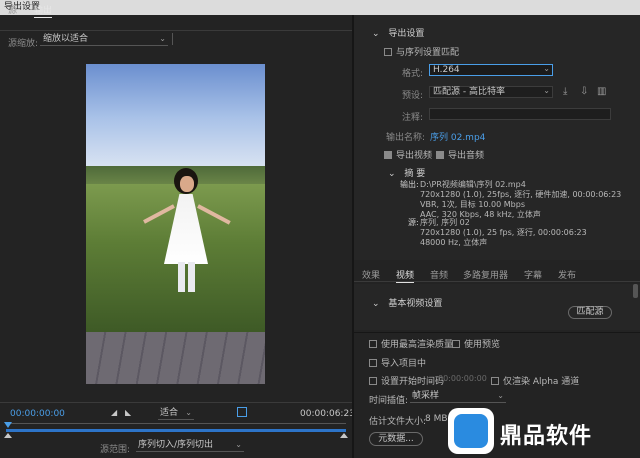 Image resolution: width=640 pixels, height=458 pixels. I want to click on export-video-checkbox: 导出视频, so click(408, 154).